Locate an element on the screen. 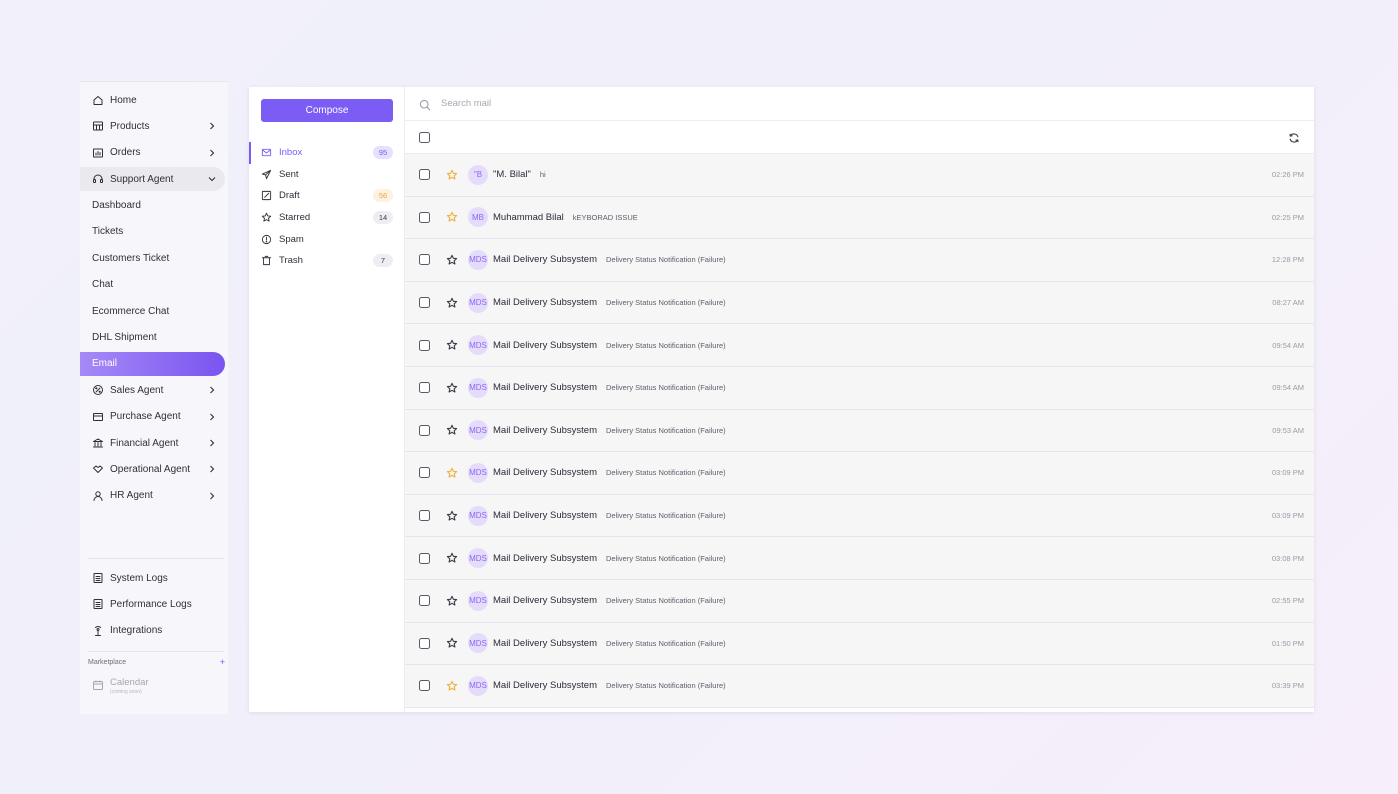 The image size is (1398, 794). sidebar-item-sales-agent: Sales Agent is located at coordinates (152, 390).